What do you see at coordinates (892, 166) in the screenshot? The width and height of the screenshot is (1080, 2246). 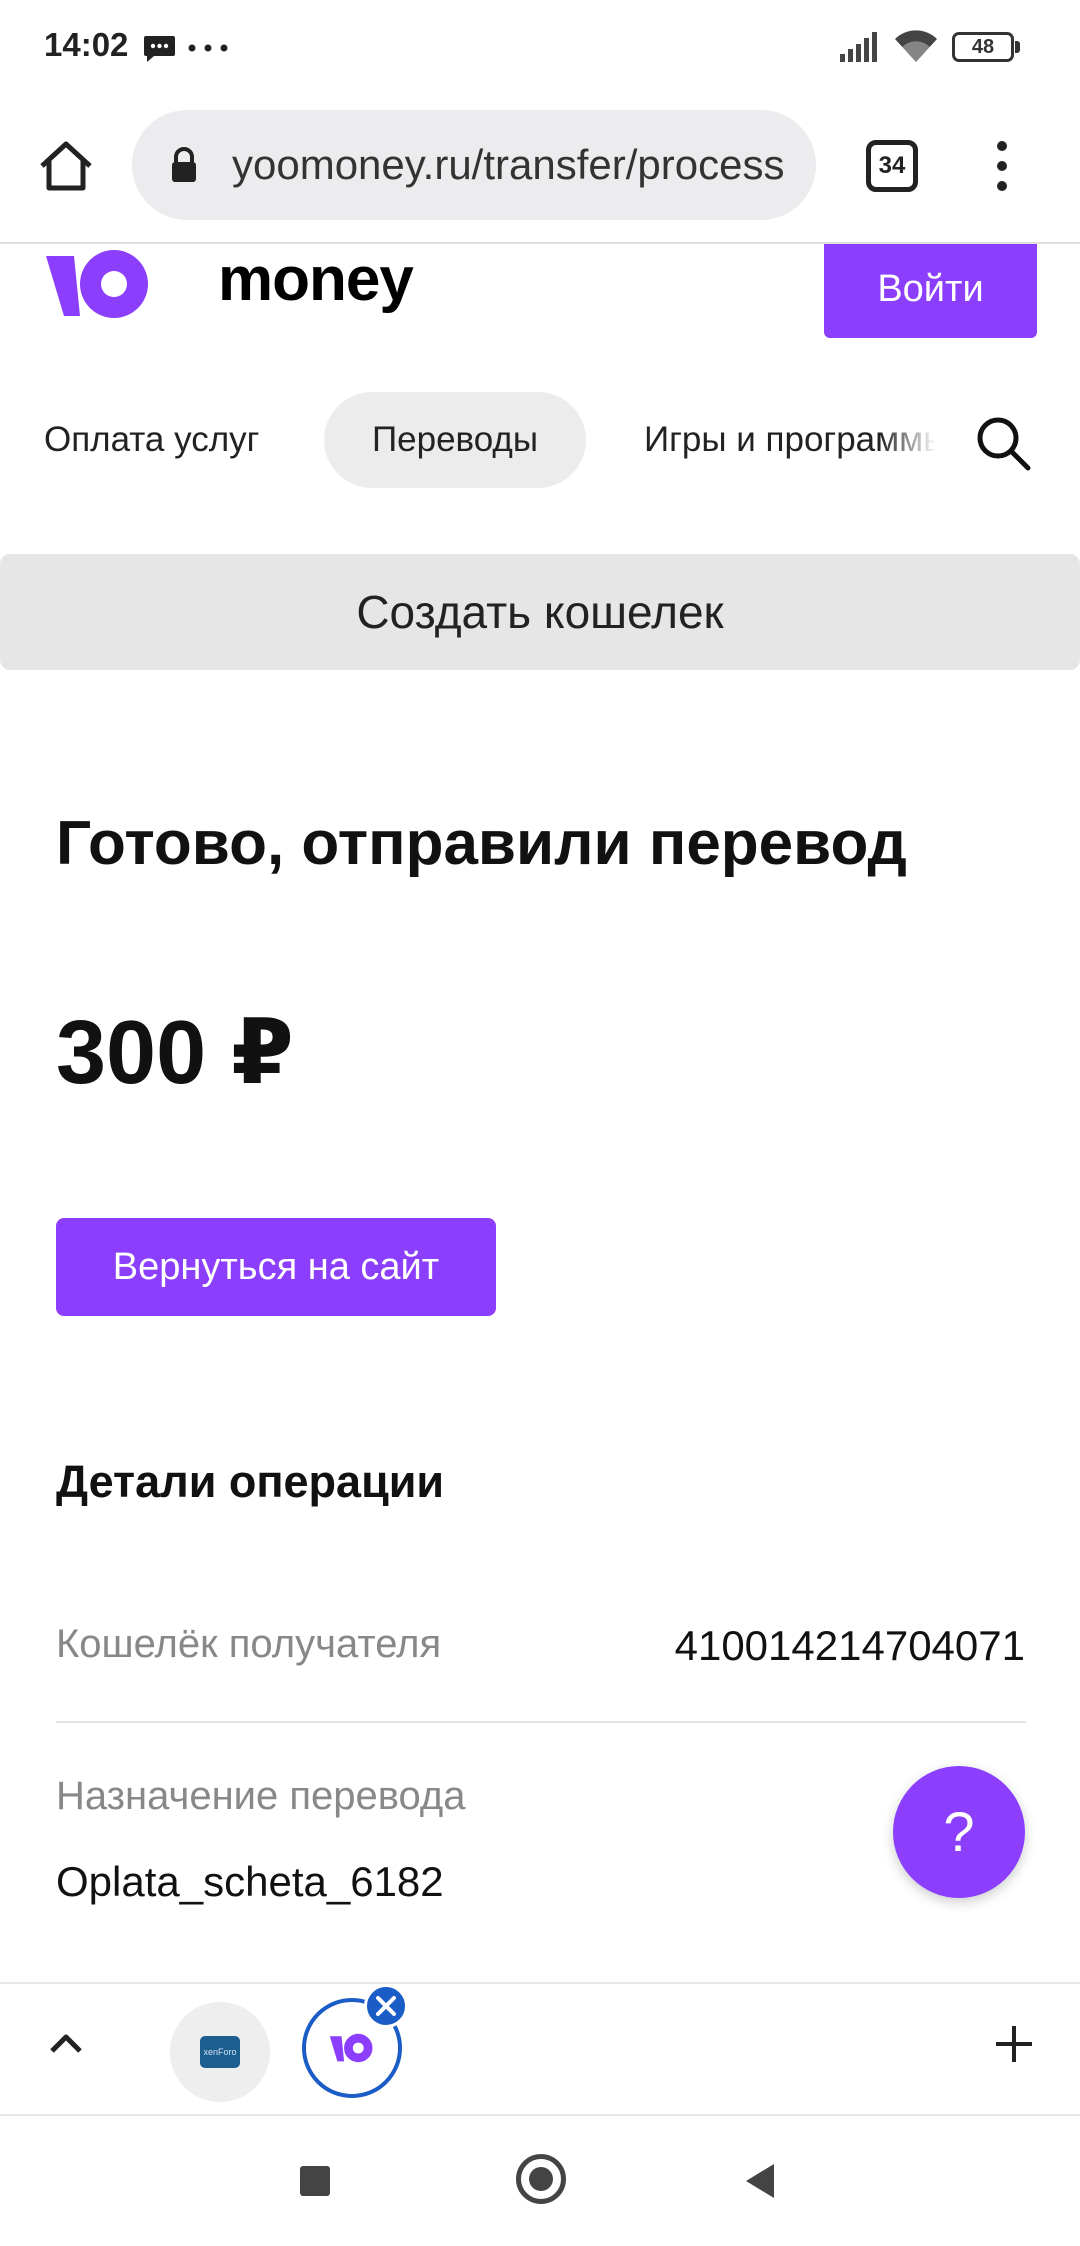 I see `tabs-count-button: 34` at bounding box center [892, 166].